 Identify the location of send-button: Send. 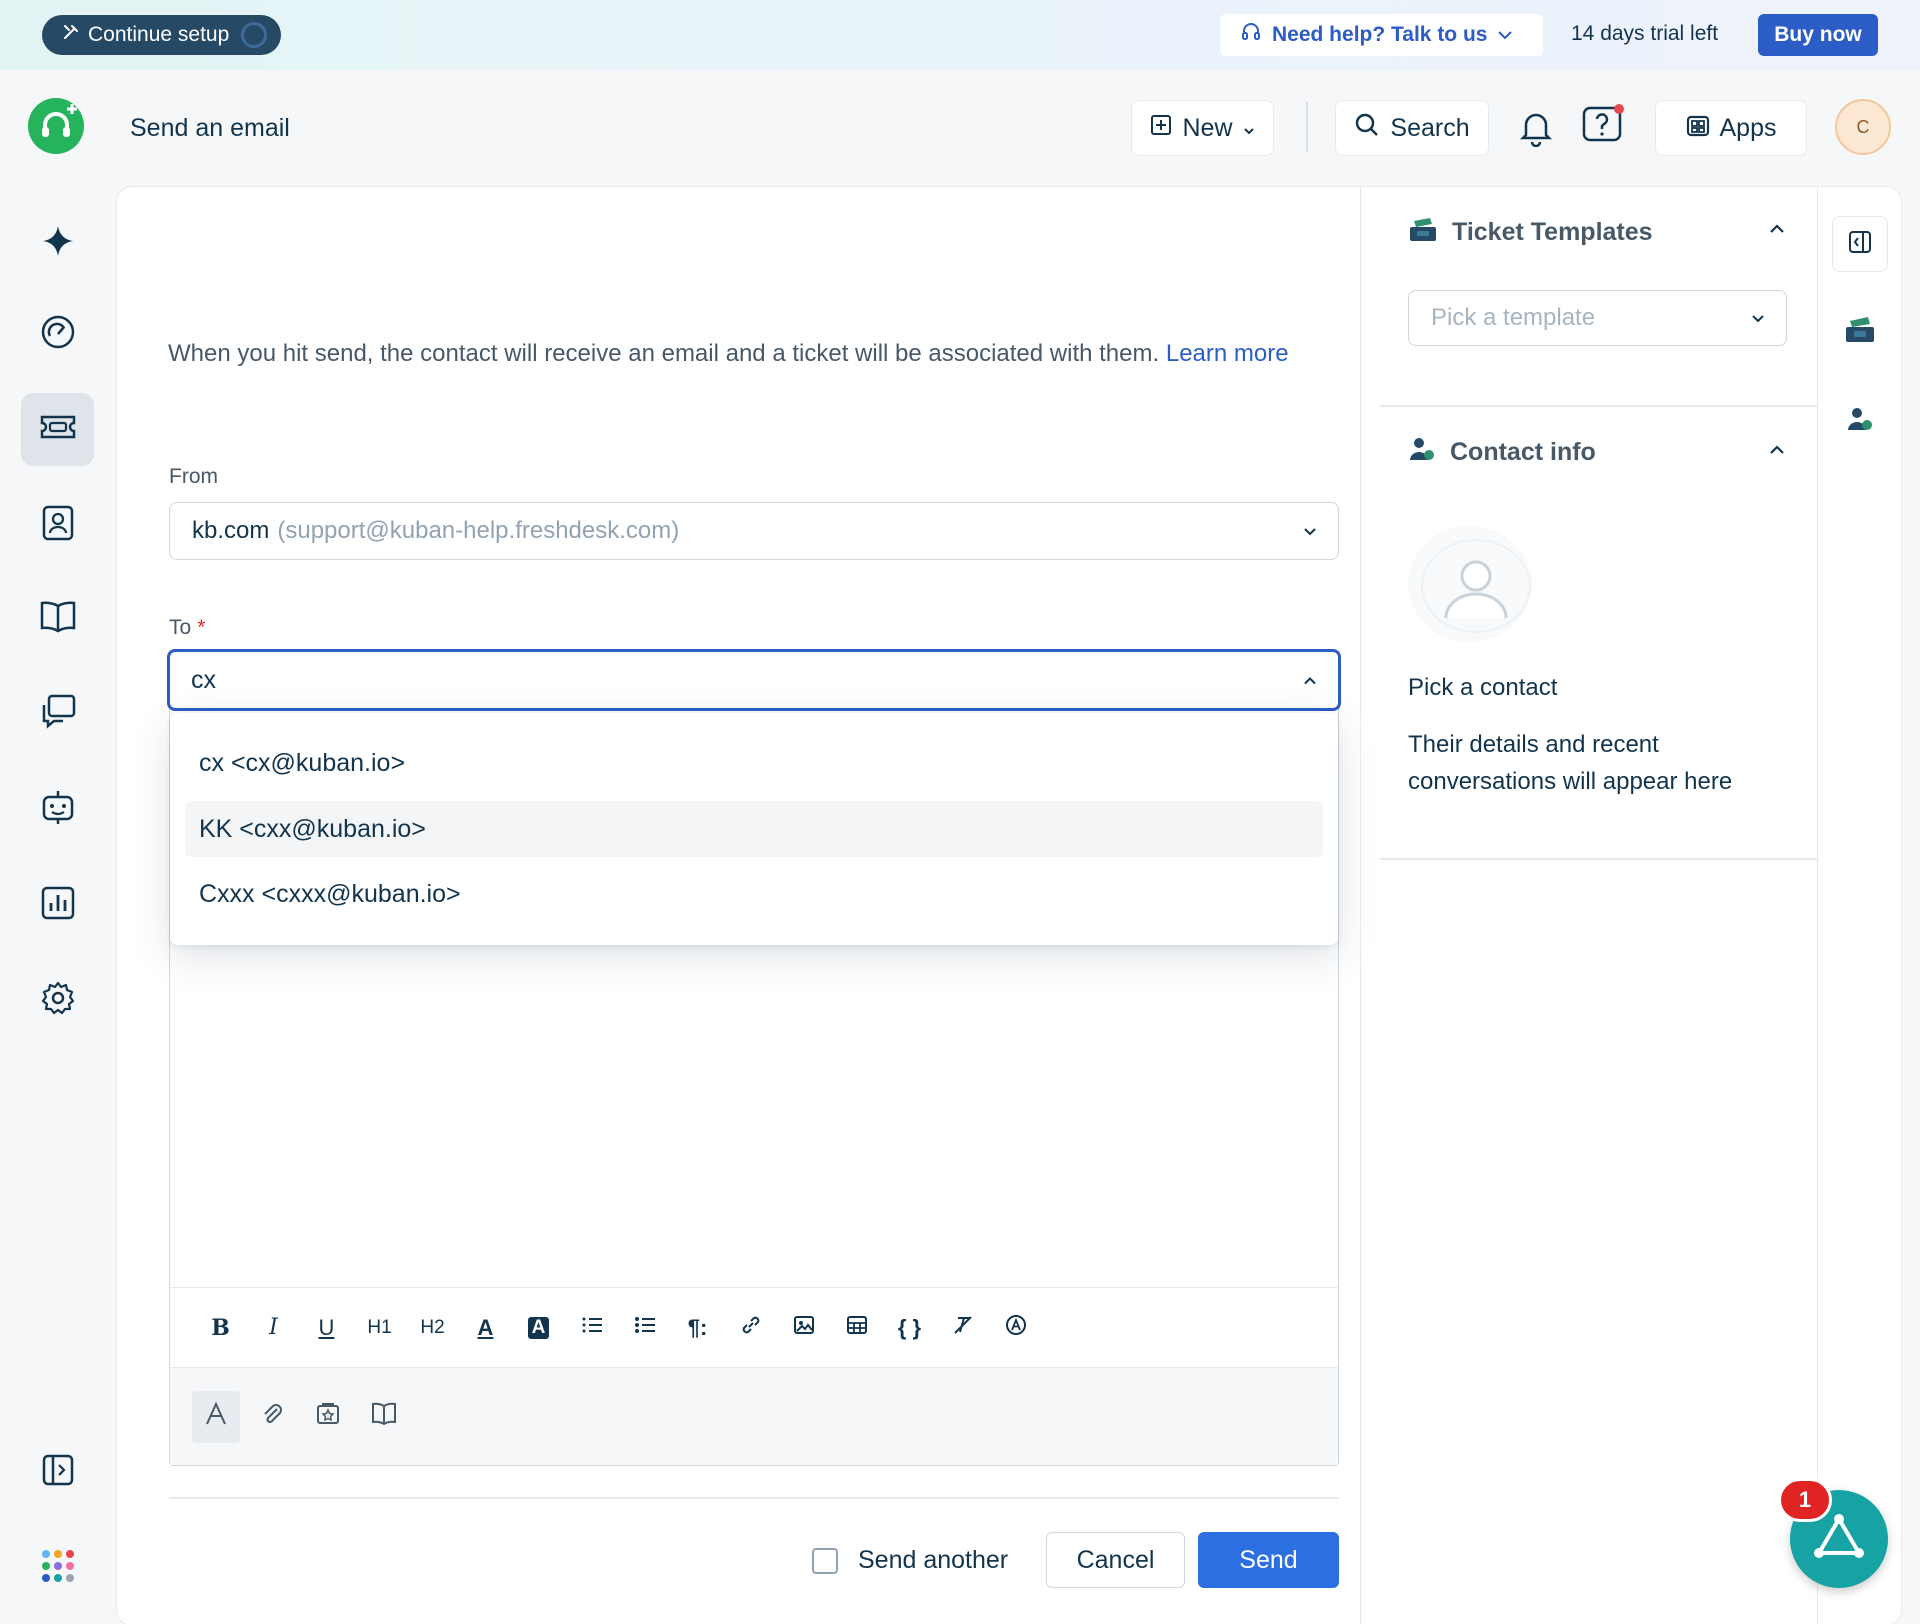
(1268, 1560).